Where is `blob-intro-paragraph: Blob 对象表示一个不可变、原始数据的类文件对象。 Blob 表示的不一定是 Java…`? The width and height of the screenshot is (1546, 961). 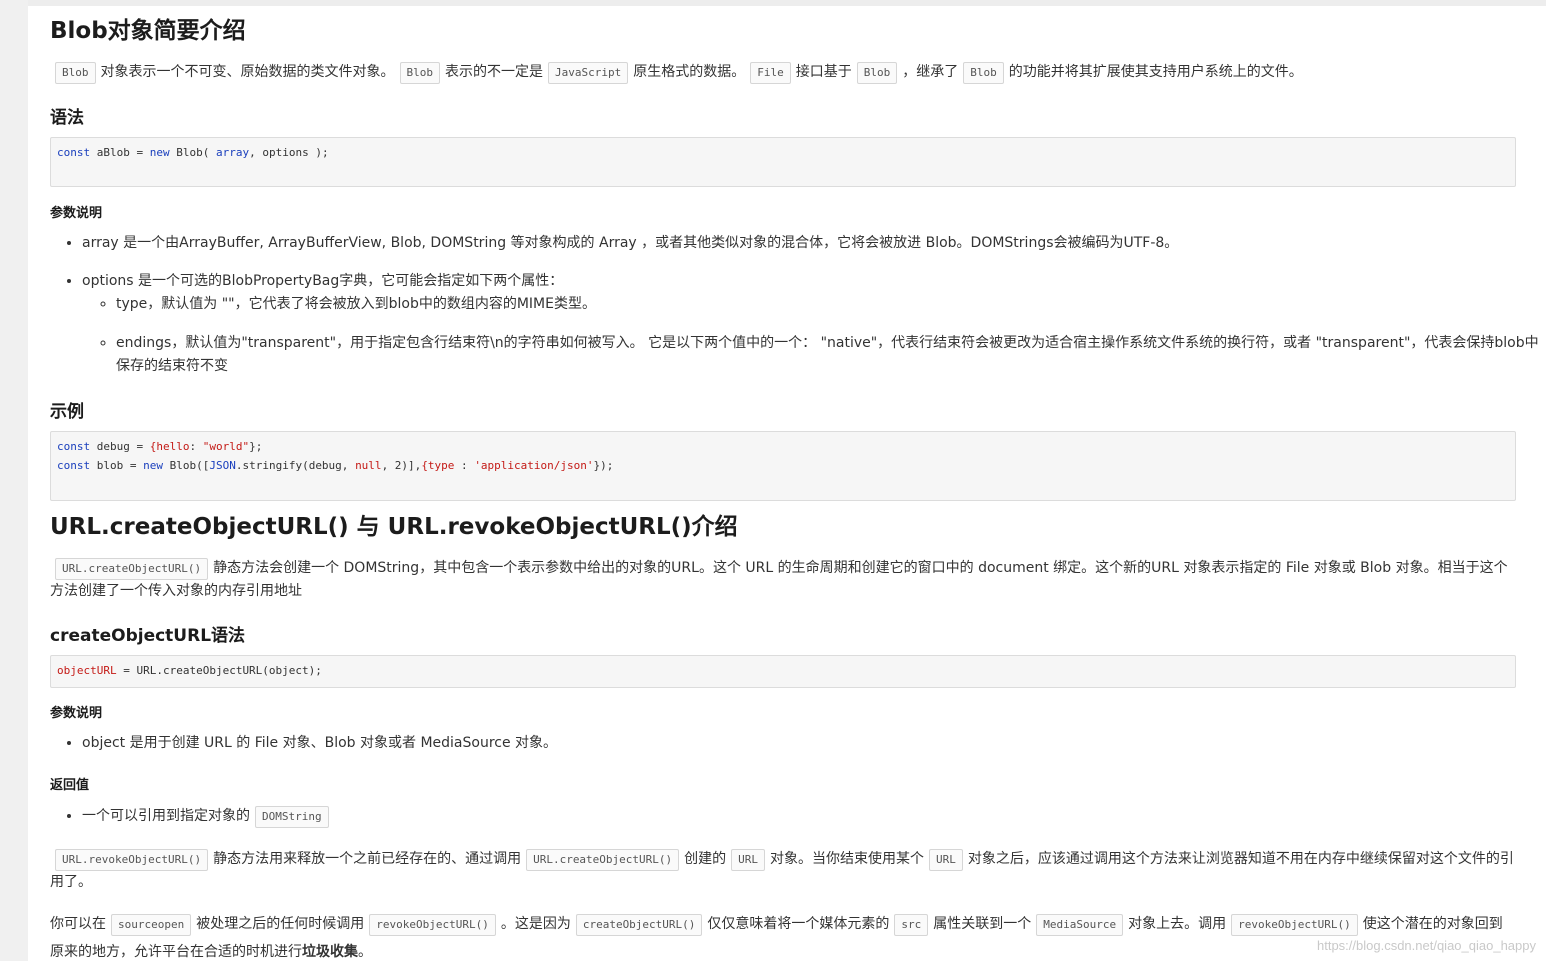 blob-intro-paragraph: Blob 对象表示一个不可变、原始数据的类文件对象。 Blob 表示的不一定是 Java… is located at coordinates (783, 72).